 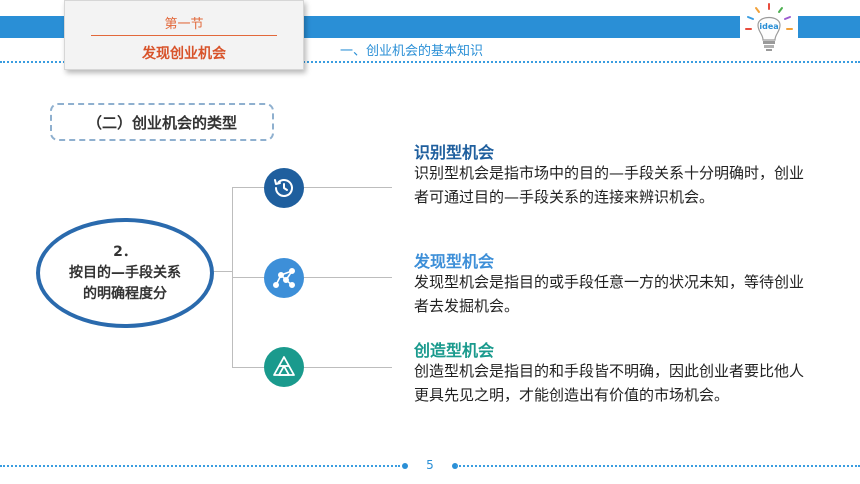 What do you see at coordinates (609, 294) in the screenshot?
I see `item-text-2: 发现型机会是指目的或手段任意一方的状况未知，等待创业者去发掘机会。` at bounding box center [609, 294].